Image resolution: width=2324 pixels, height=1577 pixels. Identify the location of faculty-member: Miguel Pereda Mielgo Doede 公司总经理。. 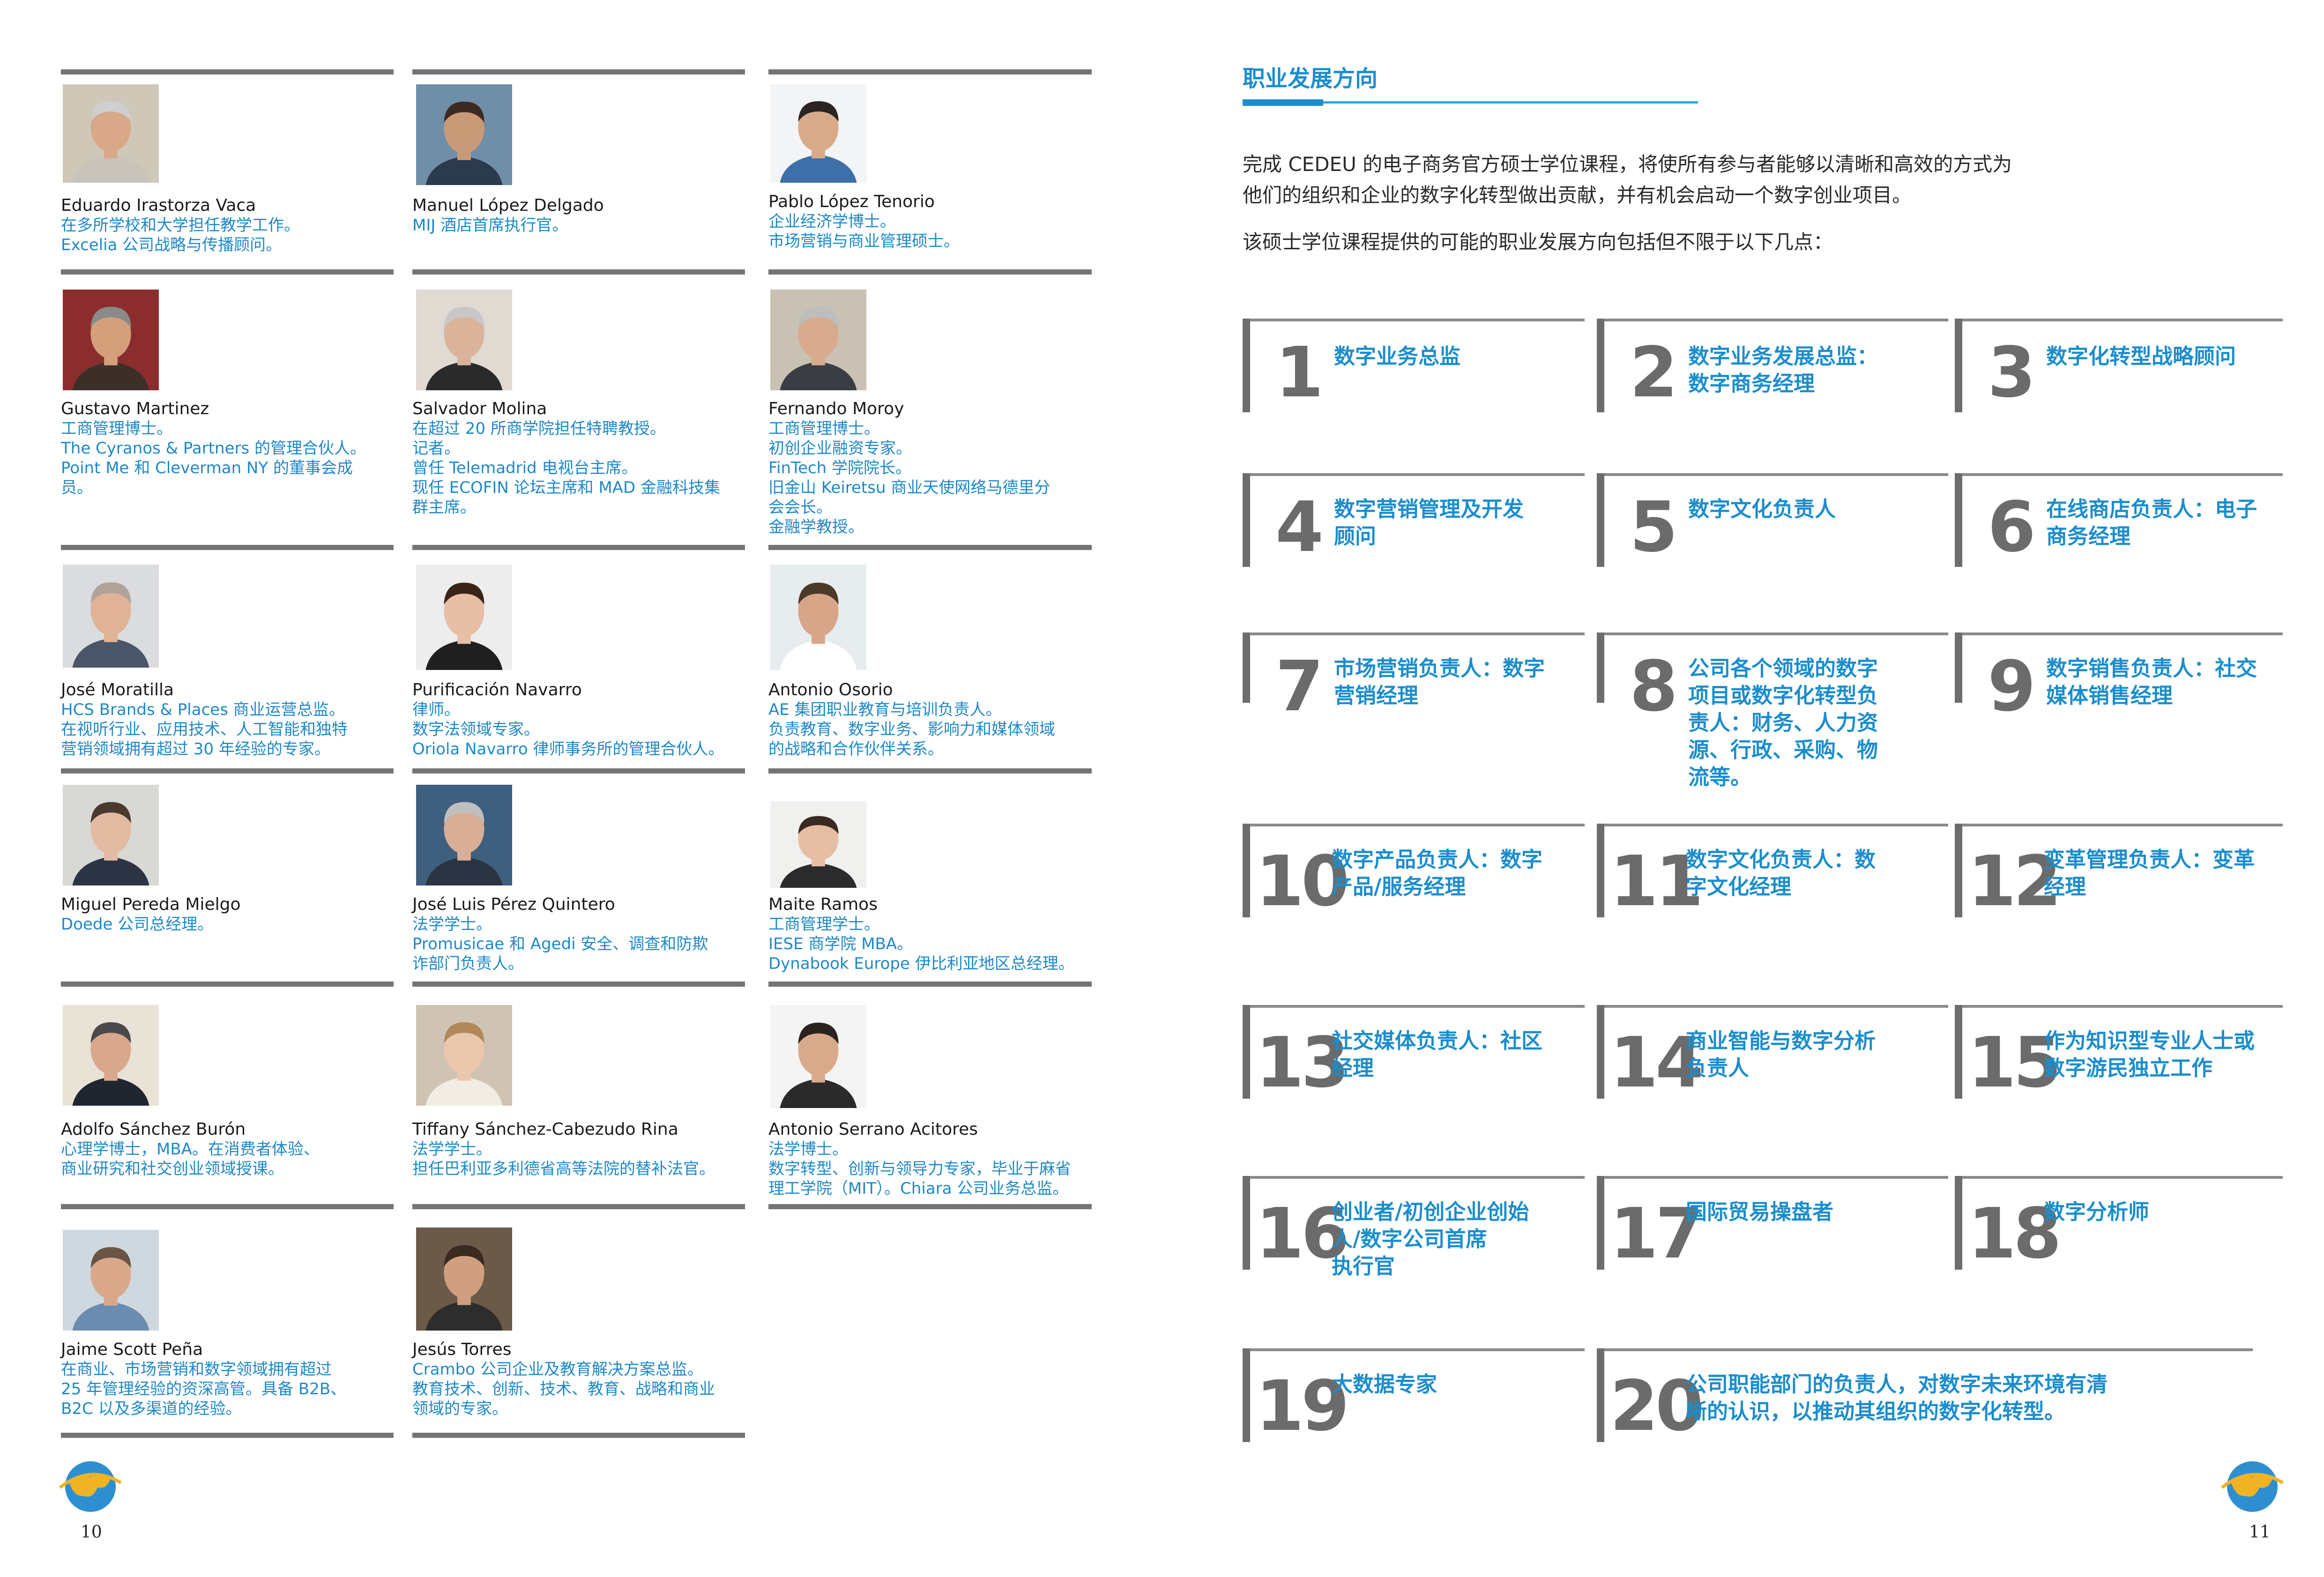
(227, 878).